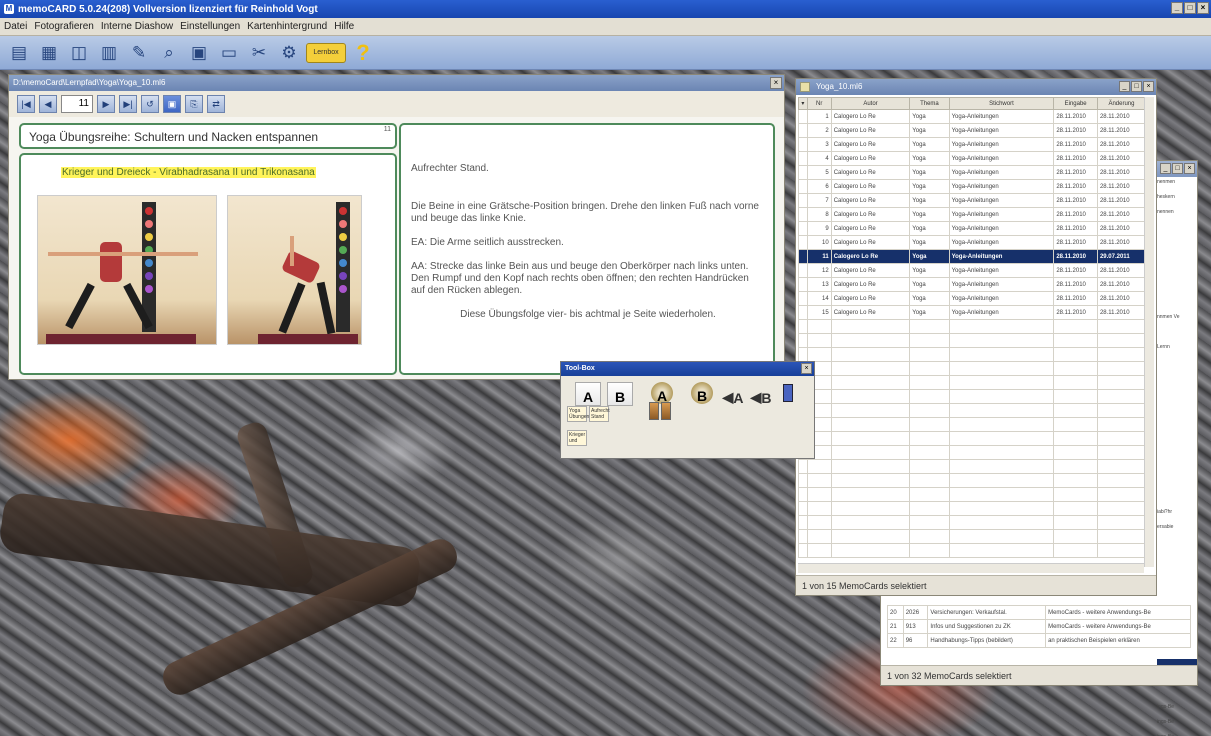 The height and width of the screenshot is (736, 1211). What do you see at coordinates (150, 104) in the screenshot?
I see `flip-card-button: ↺` at bounding box center [150, 104].